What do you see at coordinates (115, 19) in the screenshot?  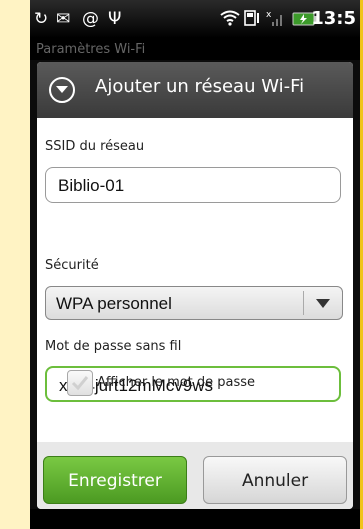 I see `usb-icon: Ψ` at bounding box center [115, 19].